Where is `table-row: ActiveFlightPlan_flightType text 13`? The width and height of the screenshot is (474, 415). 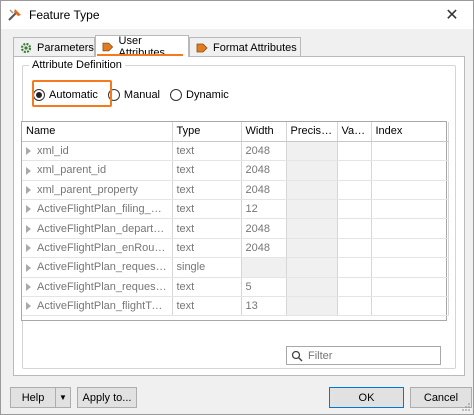
table-row: ActiveFlightPlan_flightType text 13 is located at coordinates (235, 306).